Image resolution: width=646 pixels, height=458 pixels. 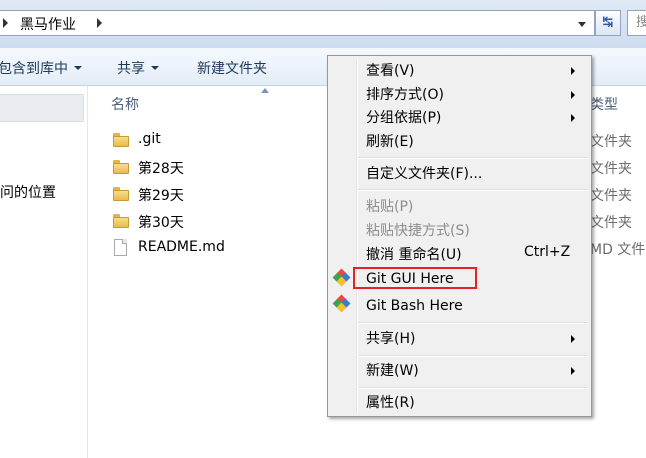 I want to click on column-header-name: 名称, so click(x=125, y=104).